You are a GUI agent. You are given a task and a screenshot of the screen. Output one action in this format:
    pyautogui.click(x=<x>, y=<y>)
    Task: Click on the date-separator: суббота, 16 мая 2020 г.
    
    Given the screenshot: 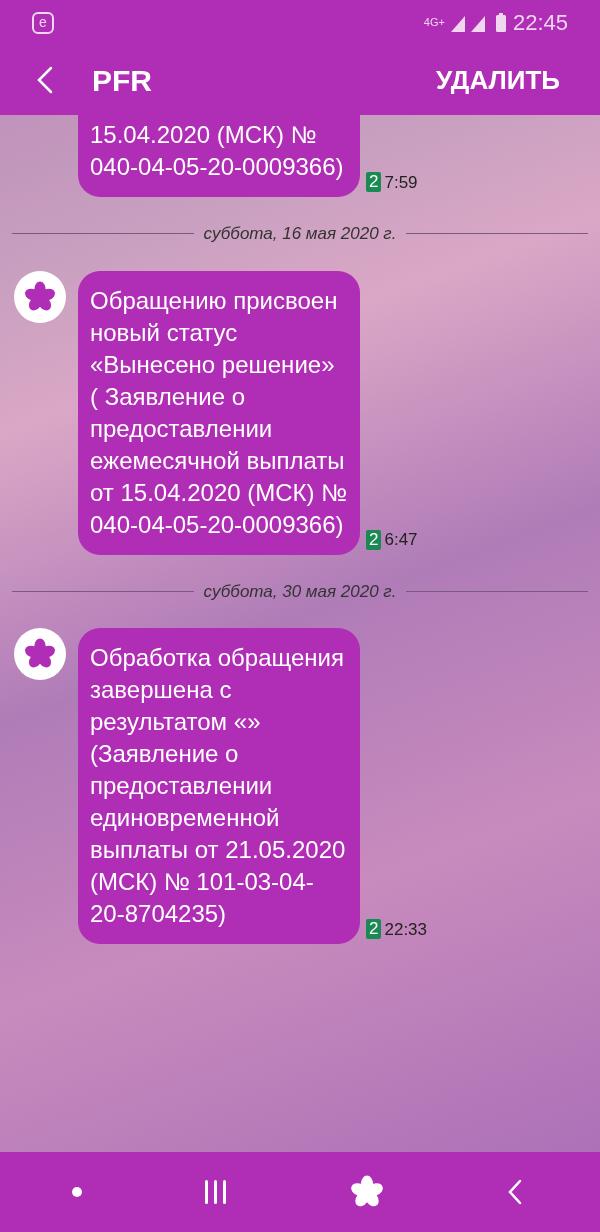 What is the action you would take?
    pyautogui.click(x=300, y=234)
    